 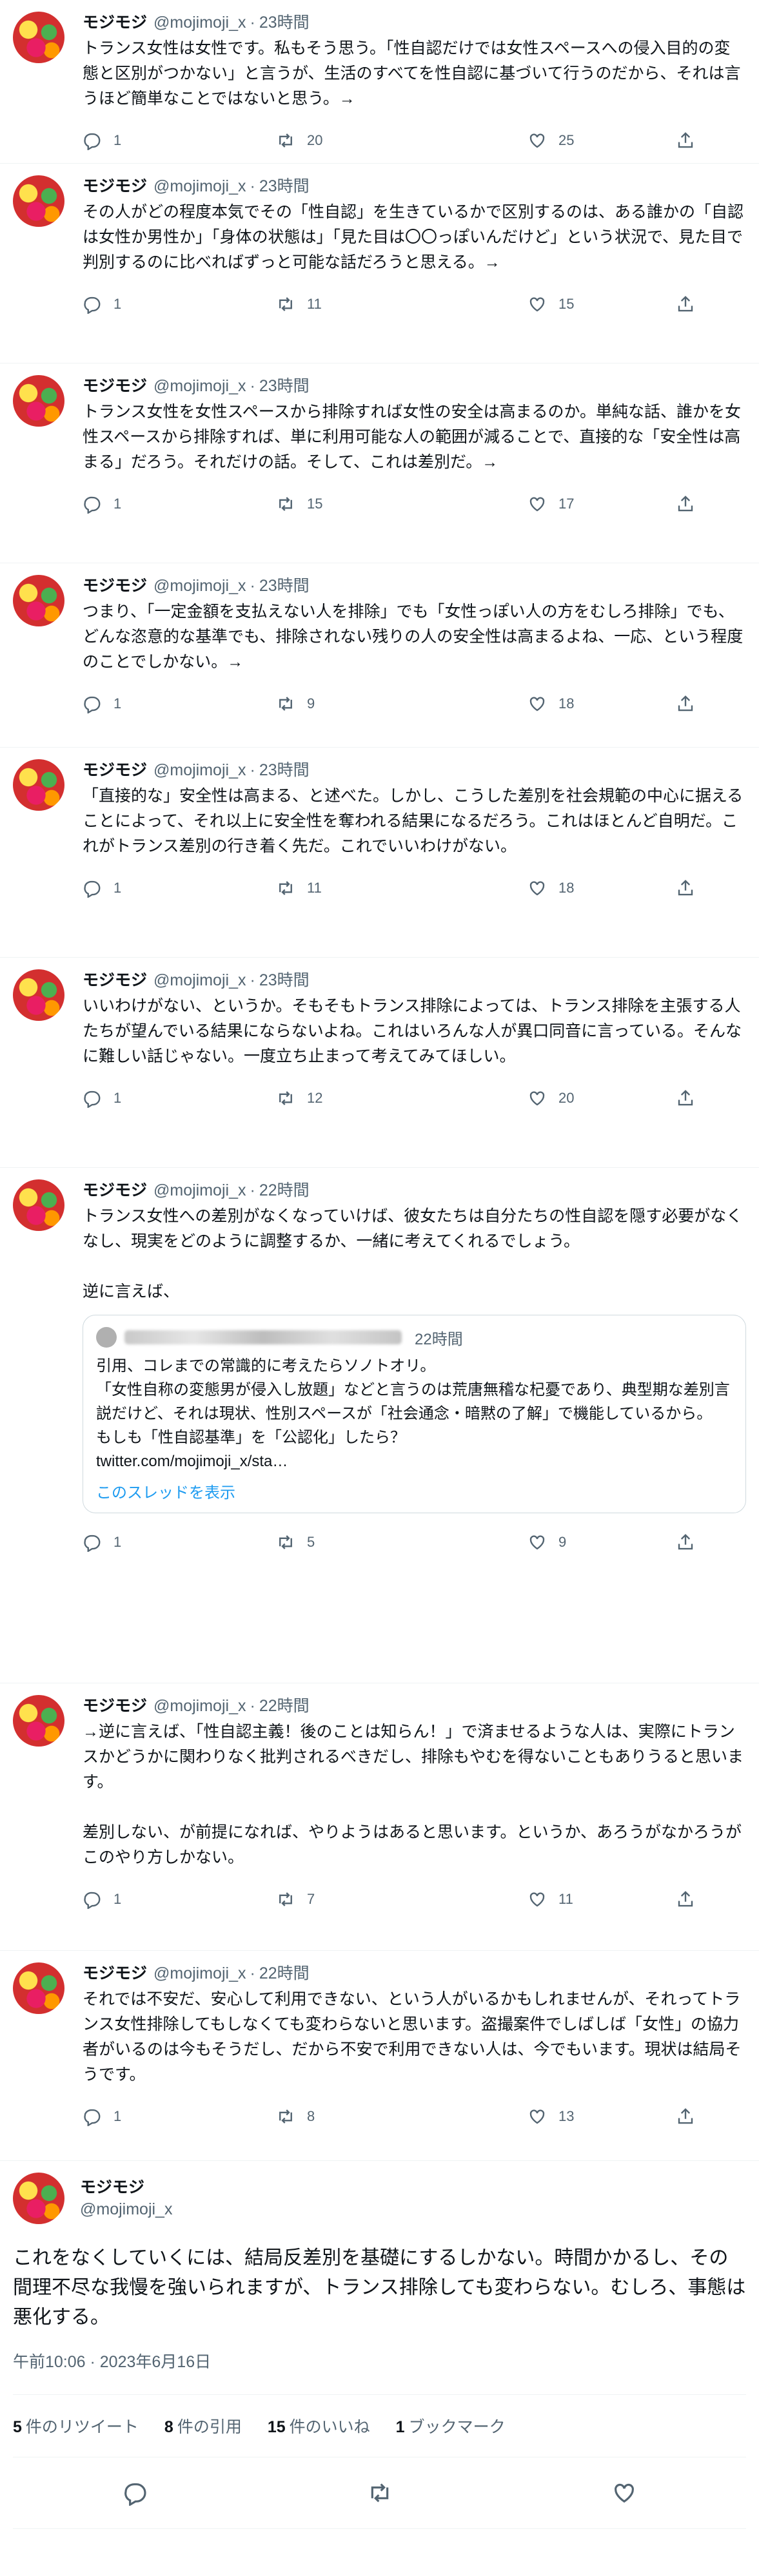 What do you see at coordinates (311, 1542) in the screenshot?
I see `retweet-count: 5` at bounding box center [311, 1542].